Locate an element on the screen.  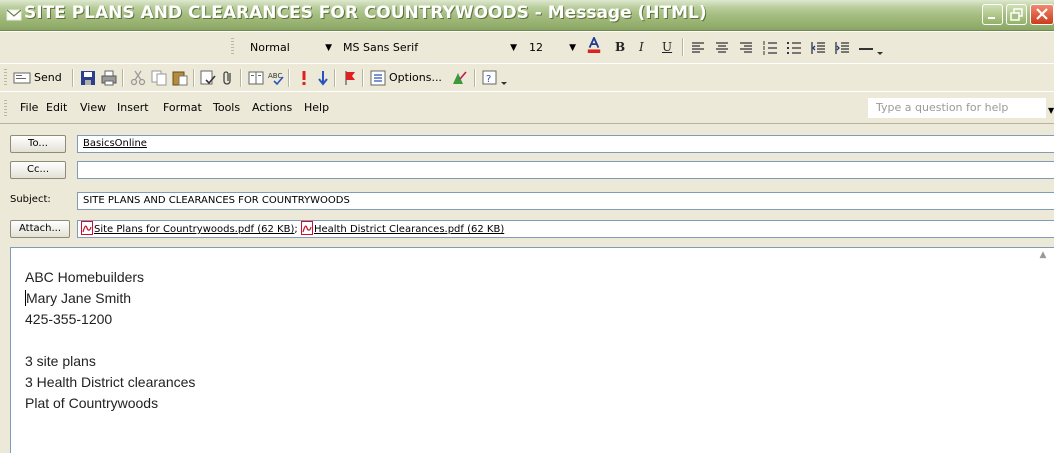
font-color-icon is located at coordinates (594, 45).